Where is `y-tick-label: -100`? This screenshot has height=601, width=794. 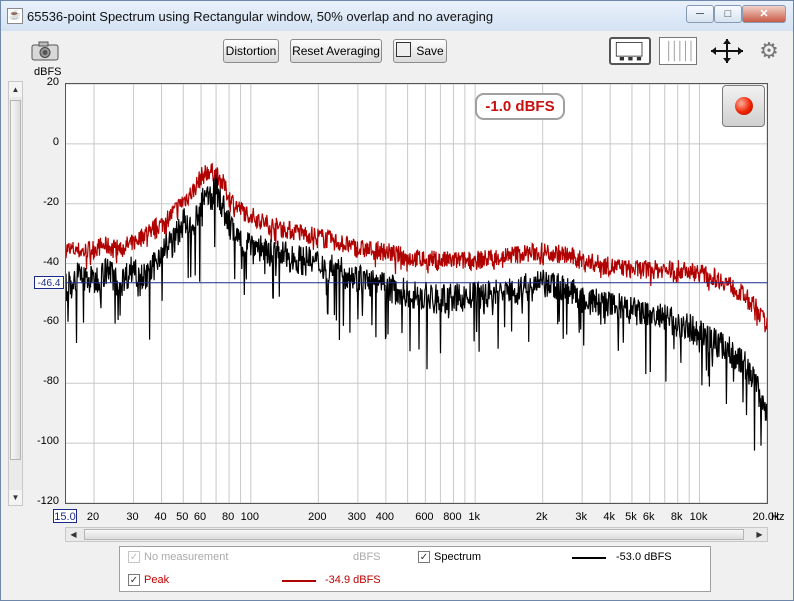 y-tick-label: -100 is located at coordinates (47, 441).